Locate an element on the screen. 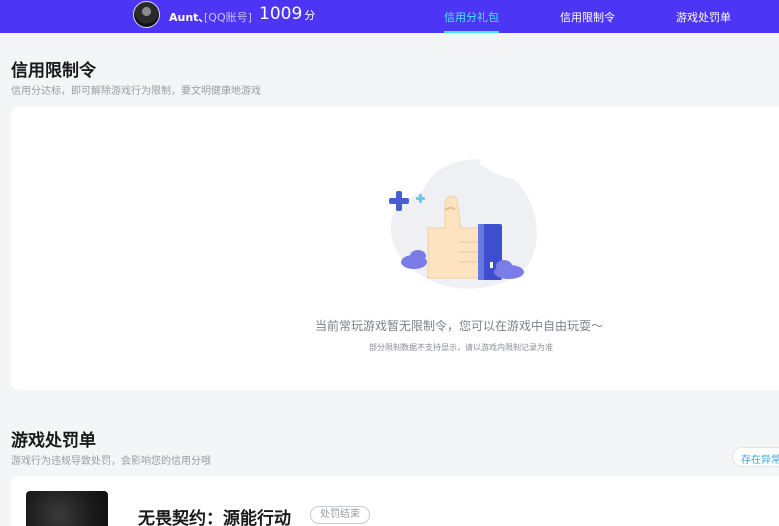 The height and width of the screenshot is (526, 779). empty-state-message: 当前常玩游戏暂无限制令，您可以在游戏中自由玩耍～ is located at coordinates (458, 326).